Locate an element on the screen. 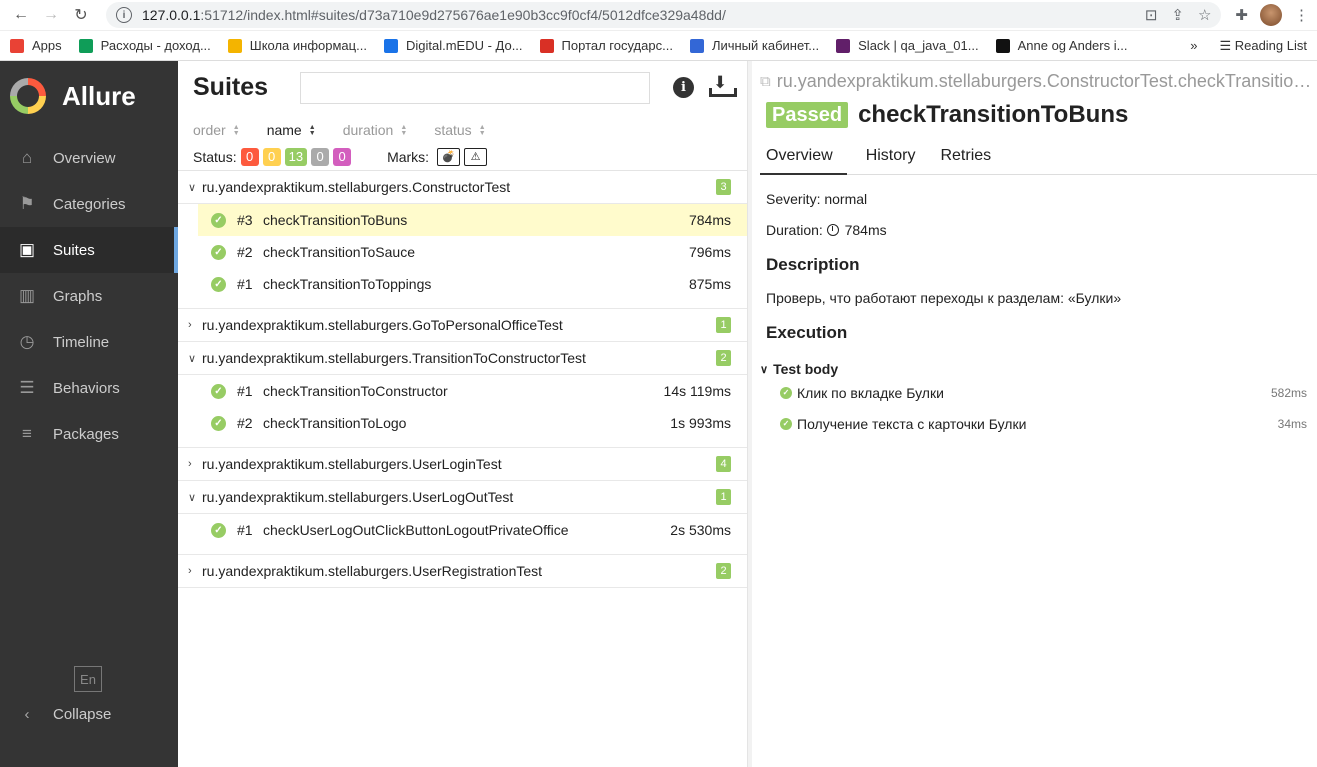 The image size is (1317, 767). test-row: ✓ #1 checkTransitionToConstructor 14s 119ms is located at coordinates (462, 391).